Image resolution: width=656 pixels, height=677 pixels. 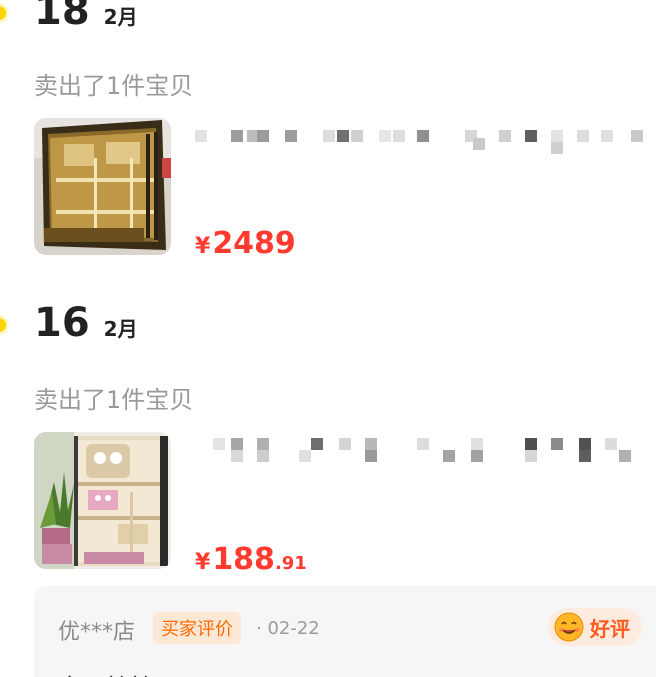 I want to click on price: ¥ 188 .91, so click(x=251, y=559).